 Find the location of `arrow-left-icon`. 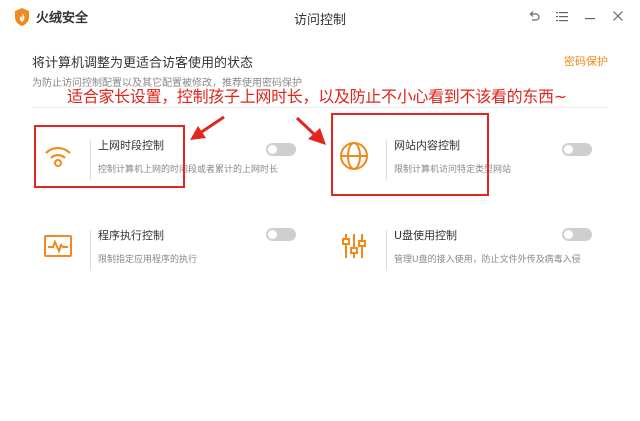

arrow-left-icon is located at coordinates (207, 127).